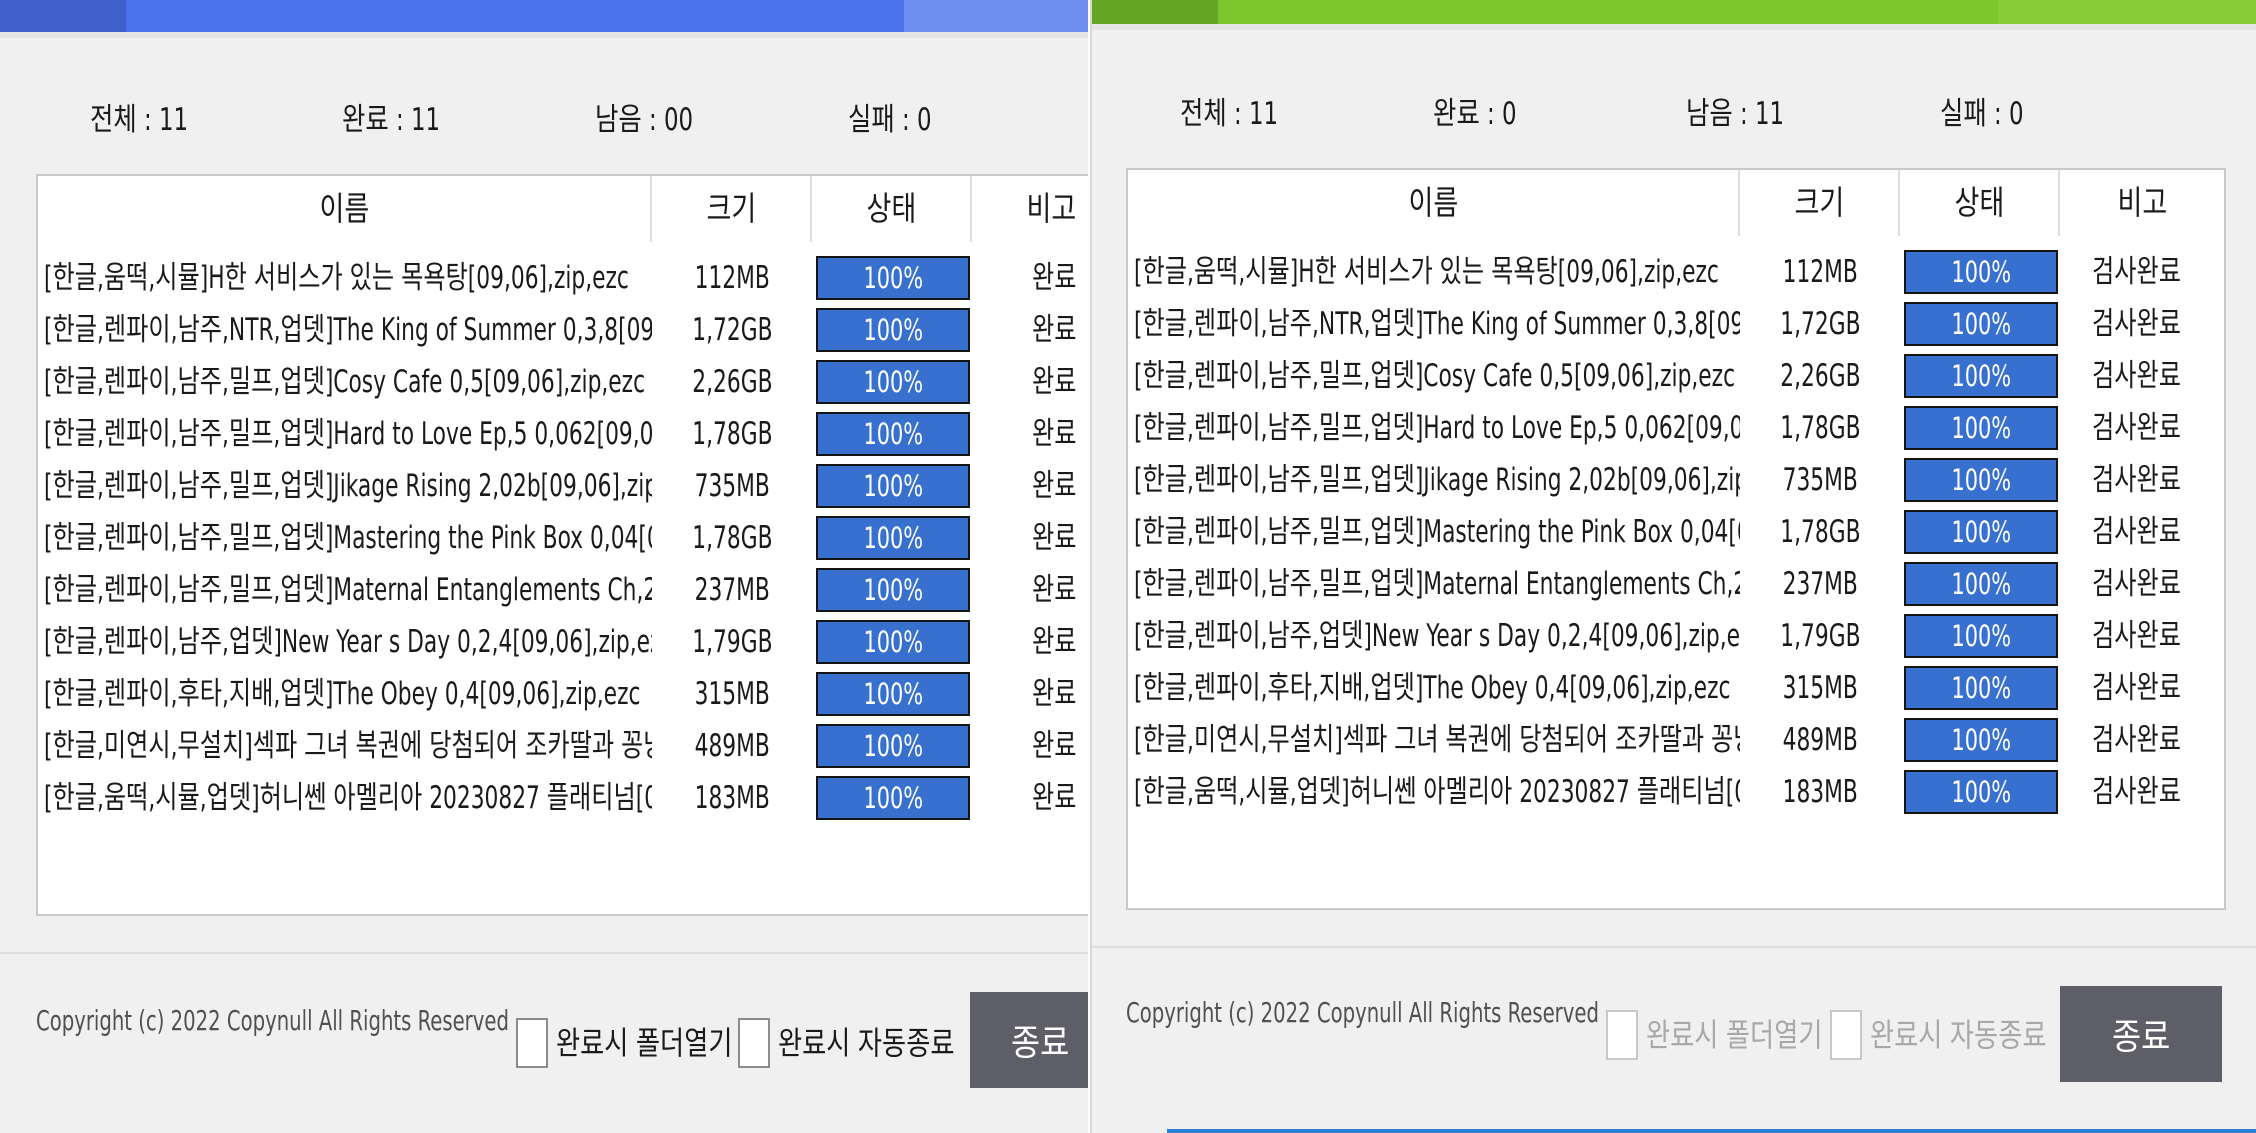 The image size is (2256, 1133). I want to click on file-size: 1,79GB, so click(732, 642).